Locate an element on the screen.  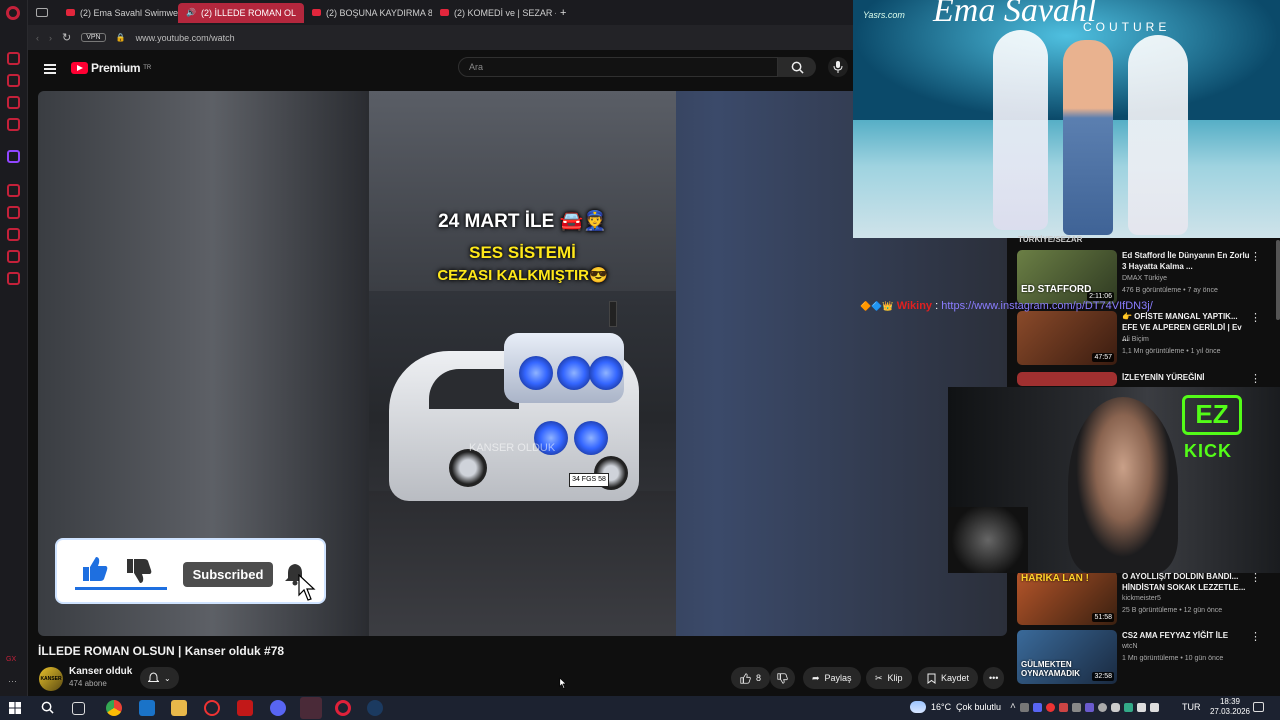
tab: (2) BOŞUNA KAYDIRMA 8 is located at coordinates (368, 13).